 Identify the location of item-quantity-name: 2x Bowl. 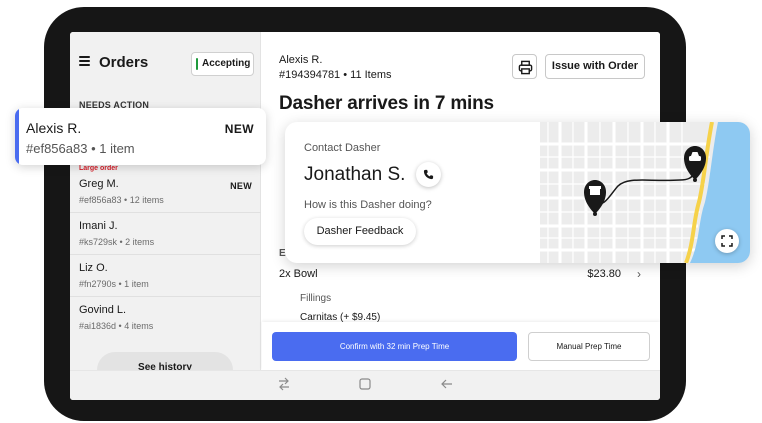
(298, 274).